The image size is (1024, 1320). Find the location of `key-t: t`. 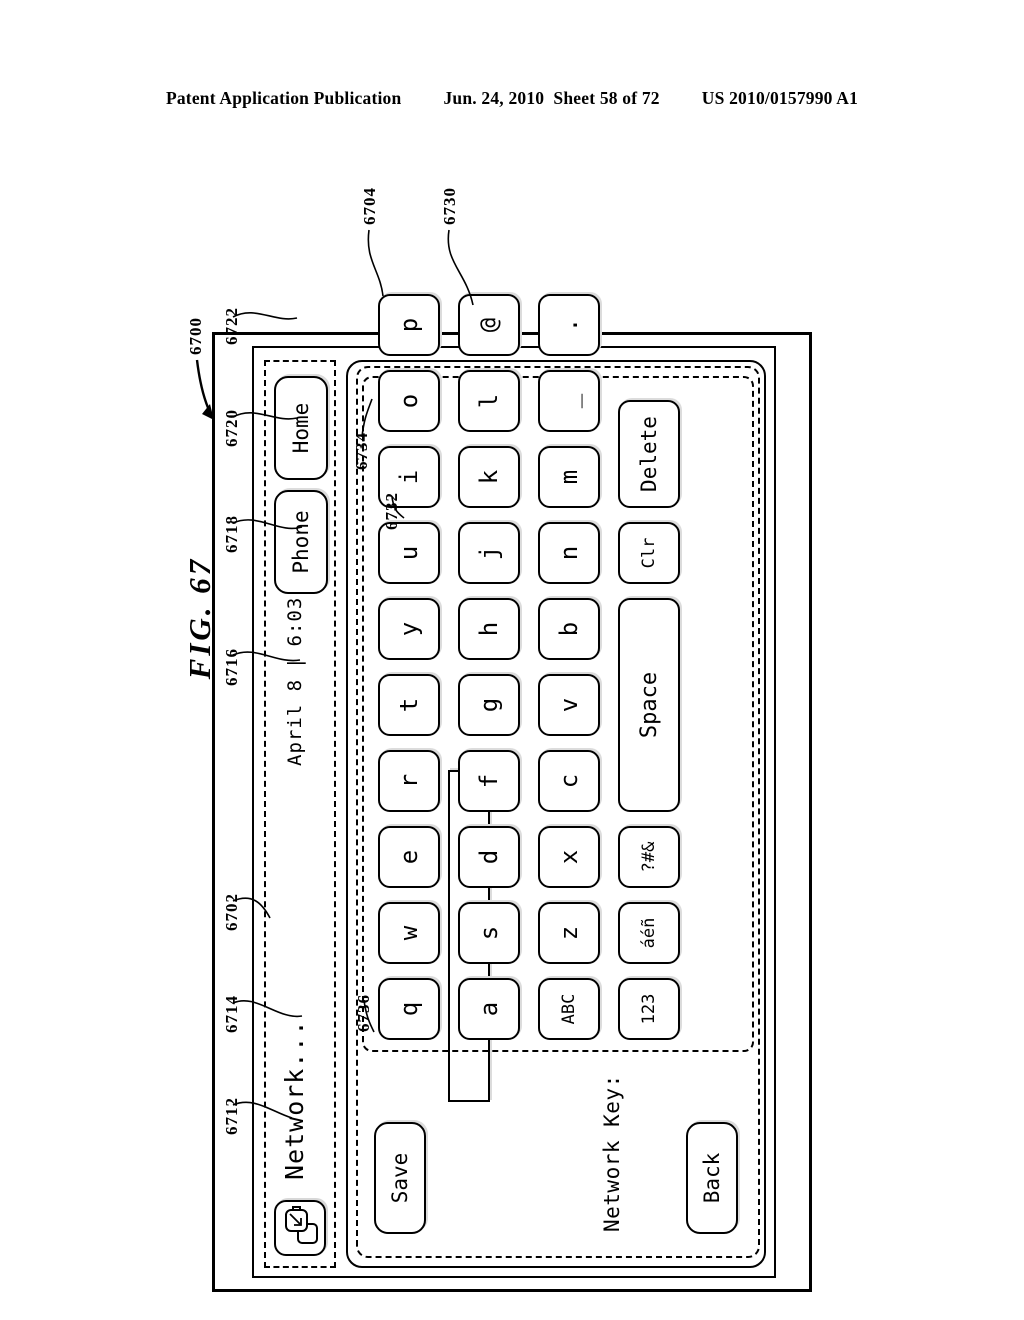

key-t: t is located at coordinates (409, 705).